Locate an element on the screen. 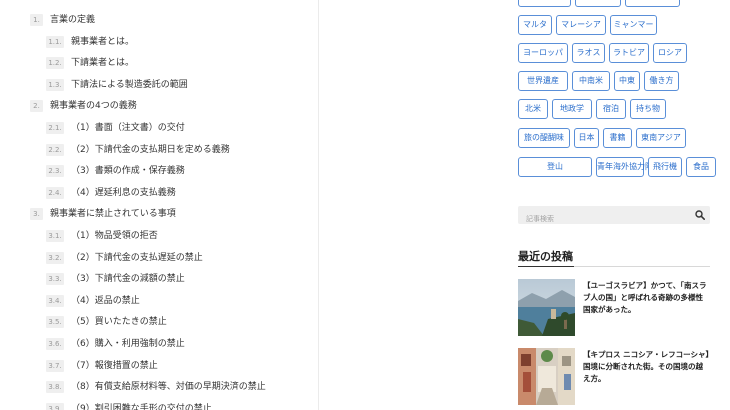 The width and height of the screenshot is (730, 410). tag-link: 世界遺産 is located at coordinates (543, 81).